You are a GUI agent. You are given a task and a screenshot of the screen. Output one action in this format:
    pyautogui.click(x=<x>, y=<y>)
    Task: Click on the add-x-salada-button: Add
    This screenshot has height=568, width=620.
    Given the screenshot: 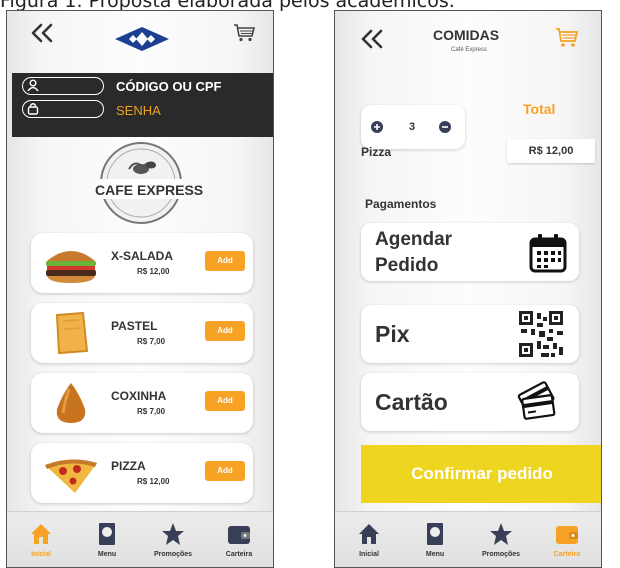 What is the action you would take?
    pyautogui.click(x=225, y=261)
    